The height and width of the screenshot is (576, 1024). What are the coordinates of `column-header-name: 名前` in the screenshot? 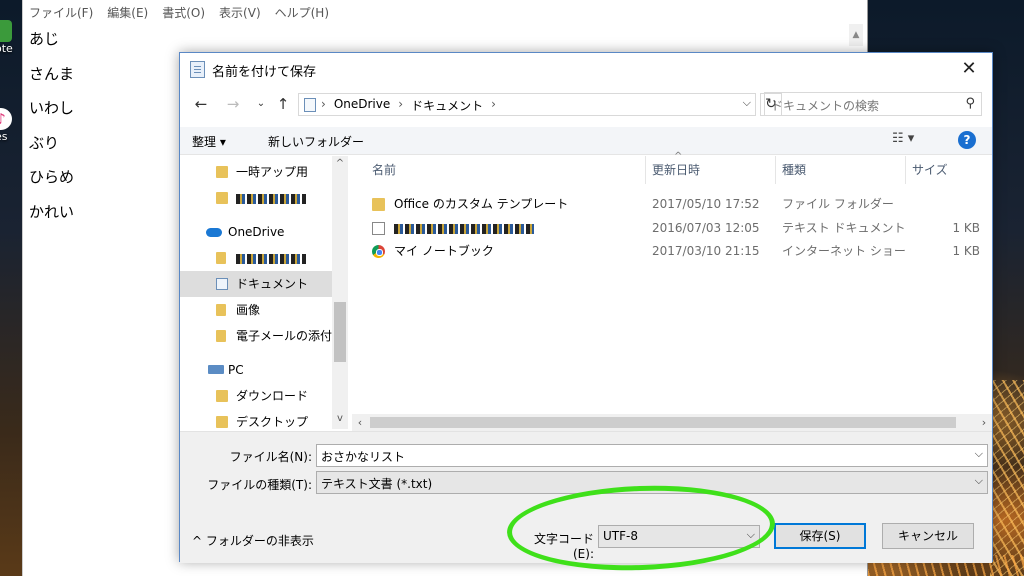 It's located at (506, 170).